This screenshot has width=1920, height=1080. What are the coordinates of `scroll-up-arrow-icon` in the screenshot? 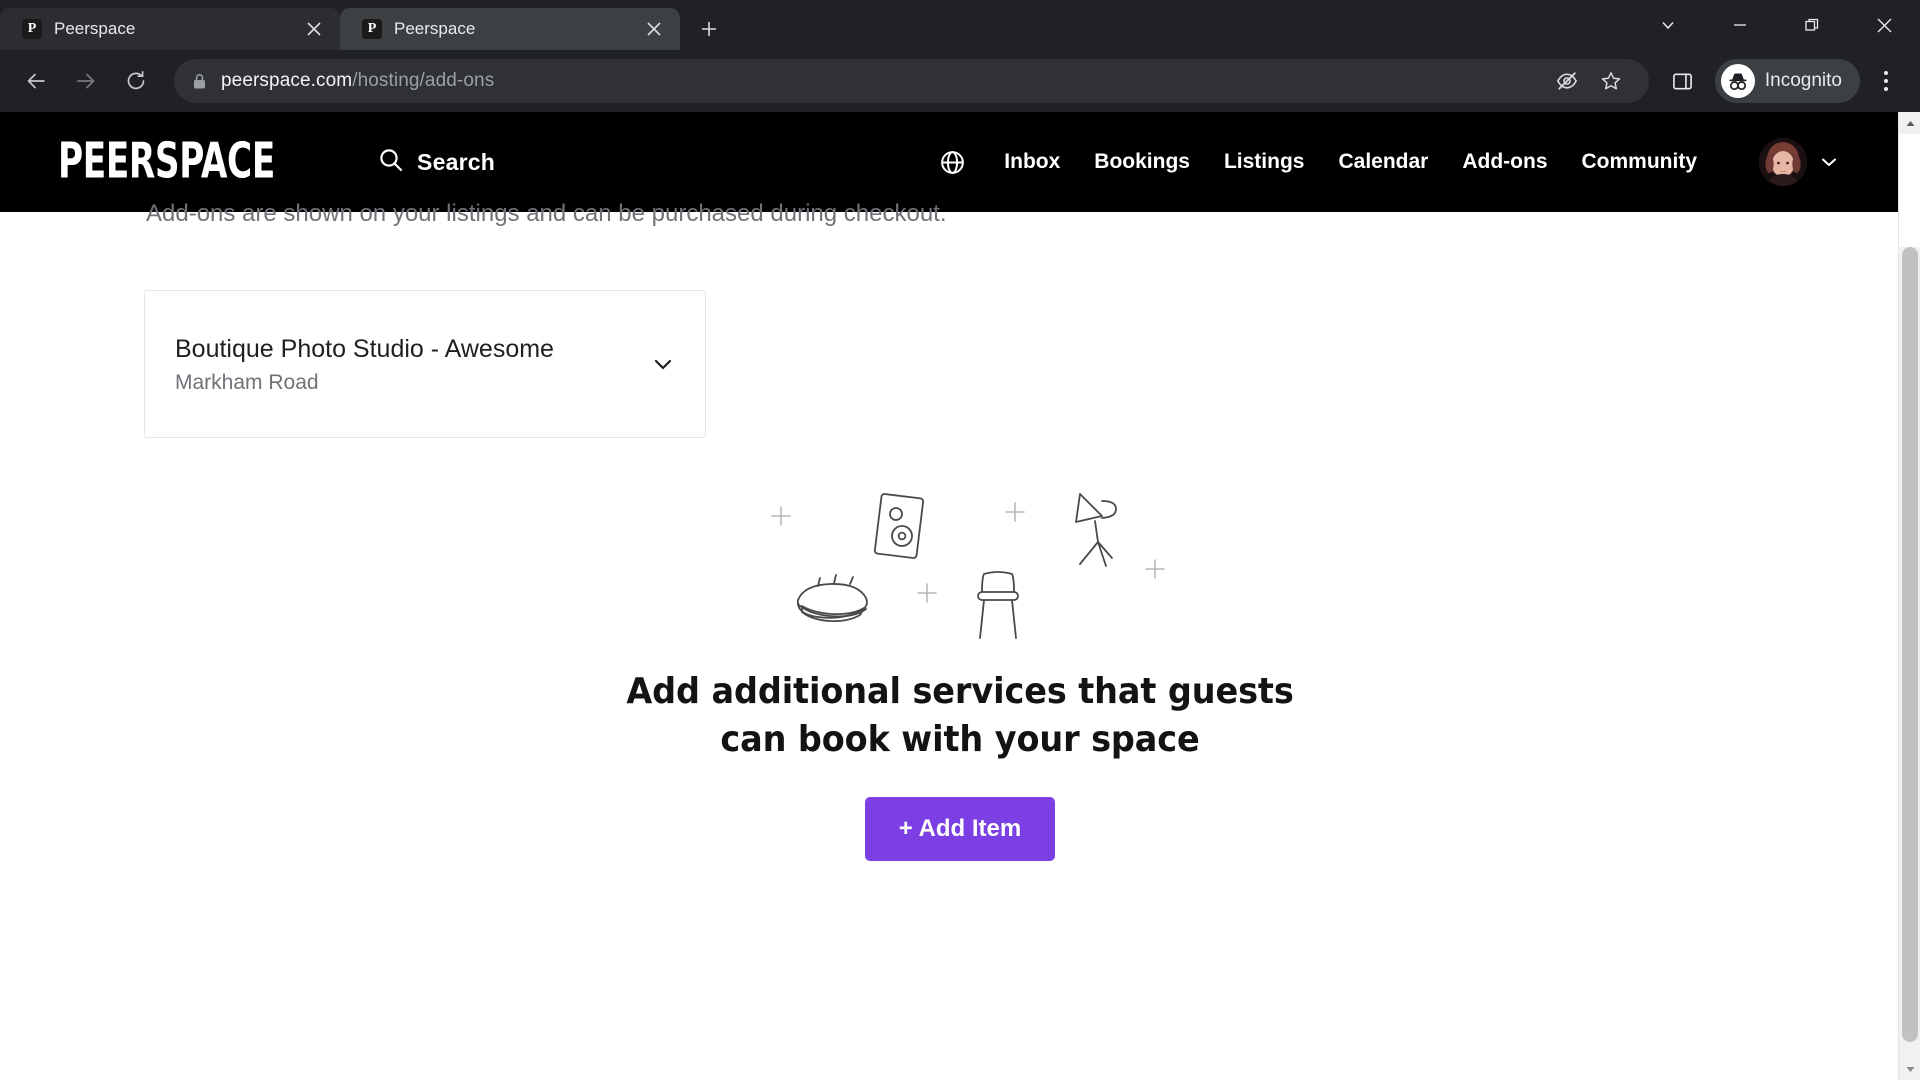 It's located at (1909, 123).